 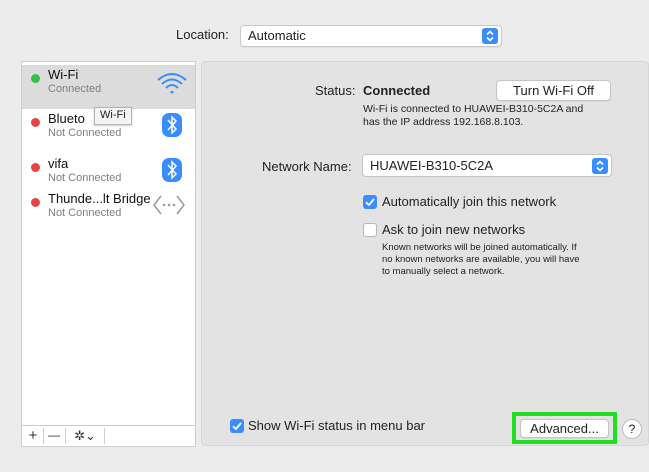 I want to click on thunderbolt-bridge-icon, so click(x=169, y=207).